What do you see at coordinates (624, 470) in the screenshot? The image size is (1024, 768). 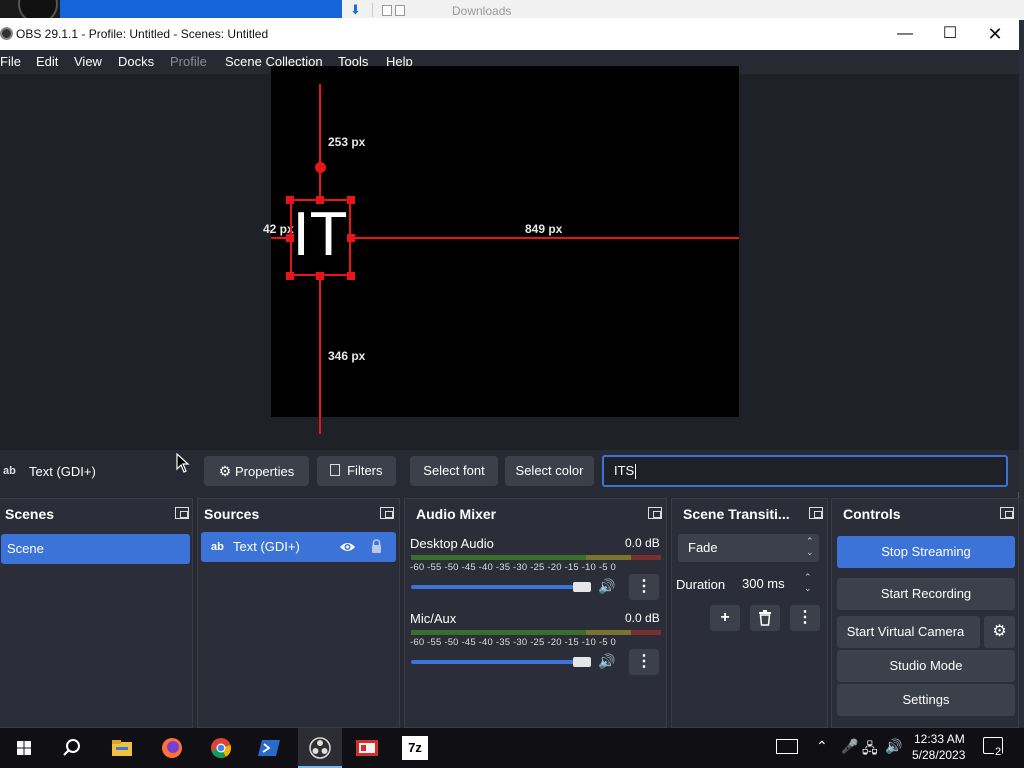 I see `text-input-value: ITS` at bounding box center [624, 470].